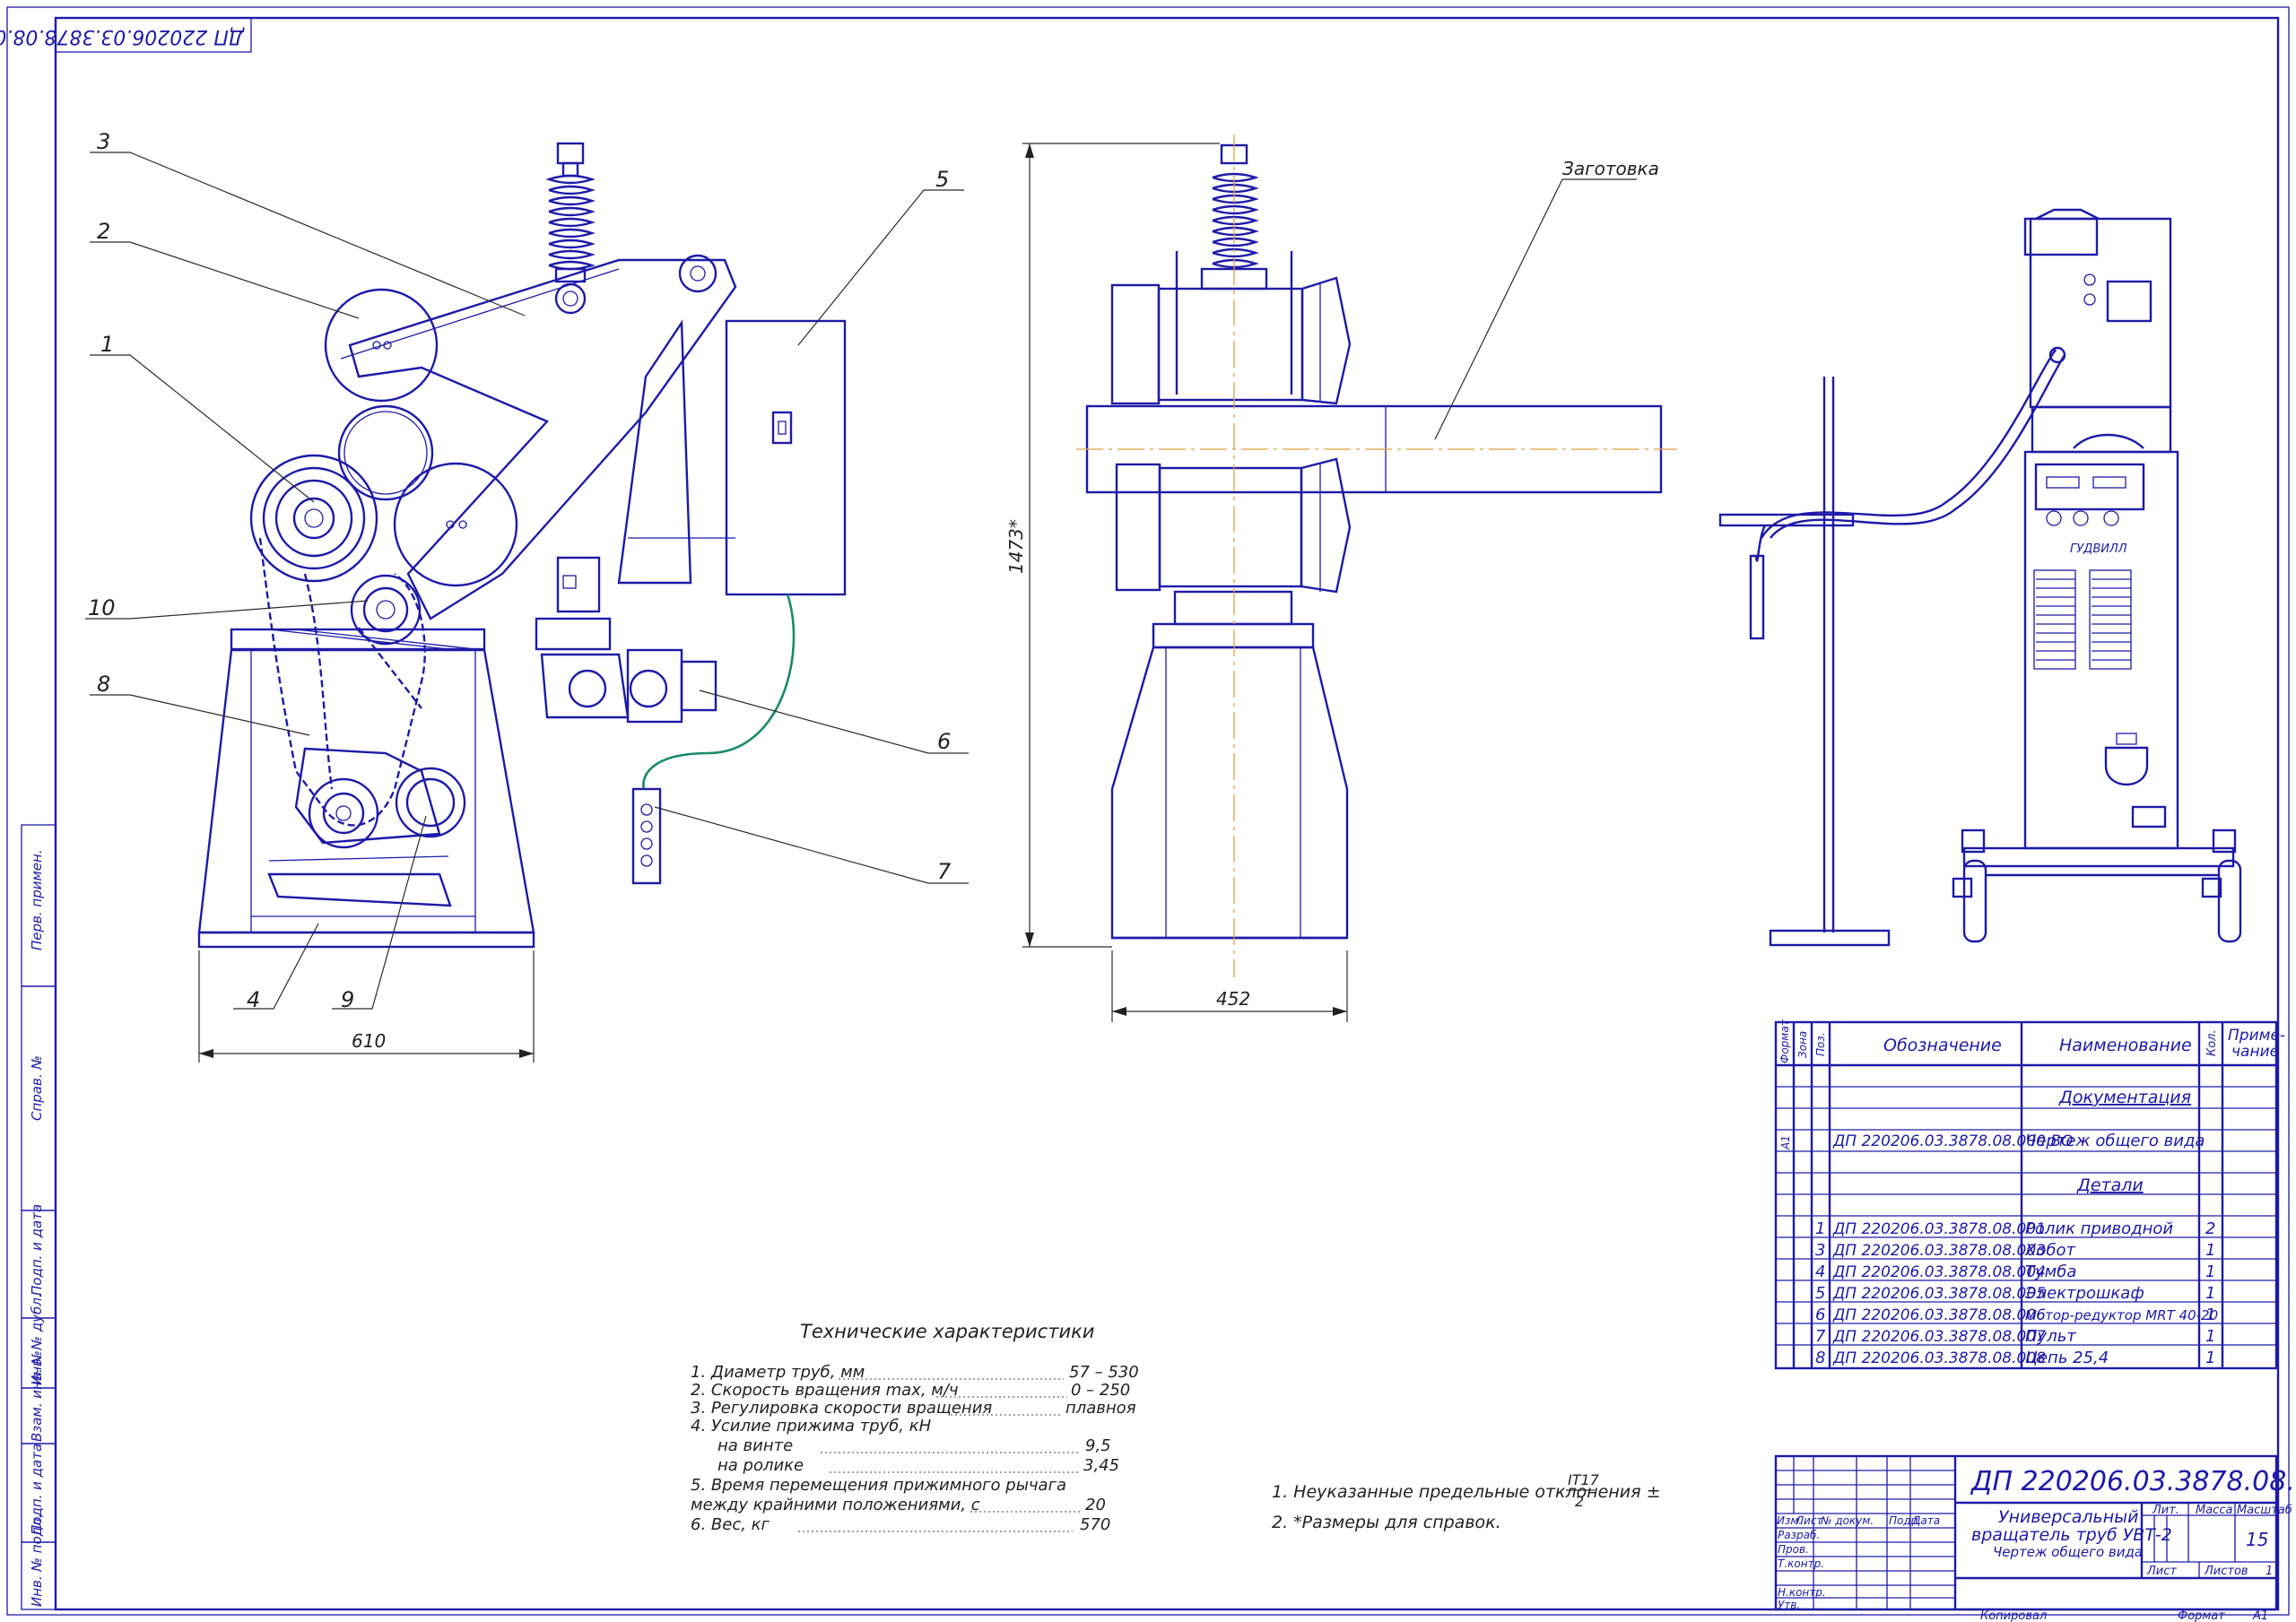 The width and height of the screenshot is (2296, 1622). I want to click on tb-tkontr: Т.контр., so click(1801, 1563).